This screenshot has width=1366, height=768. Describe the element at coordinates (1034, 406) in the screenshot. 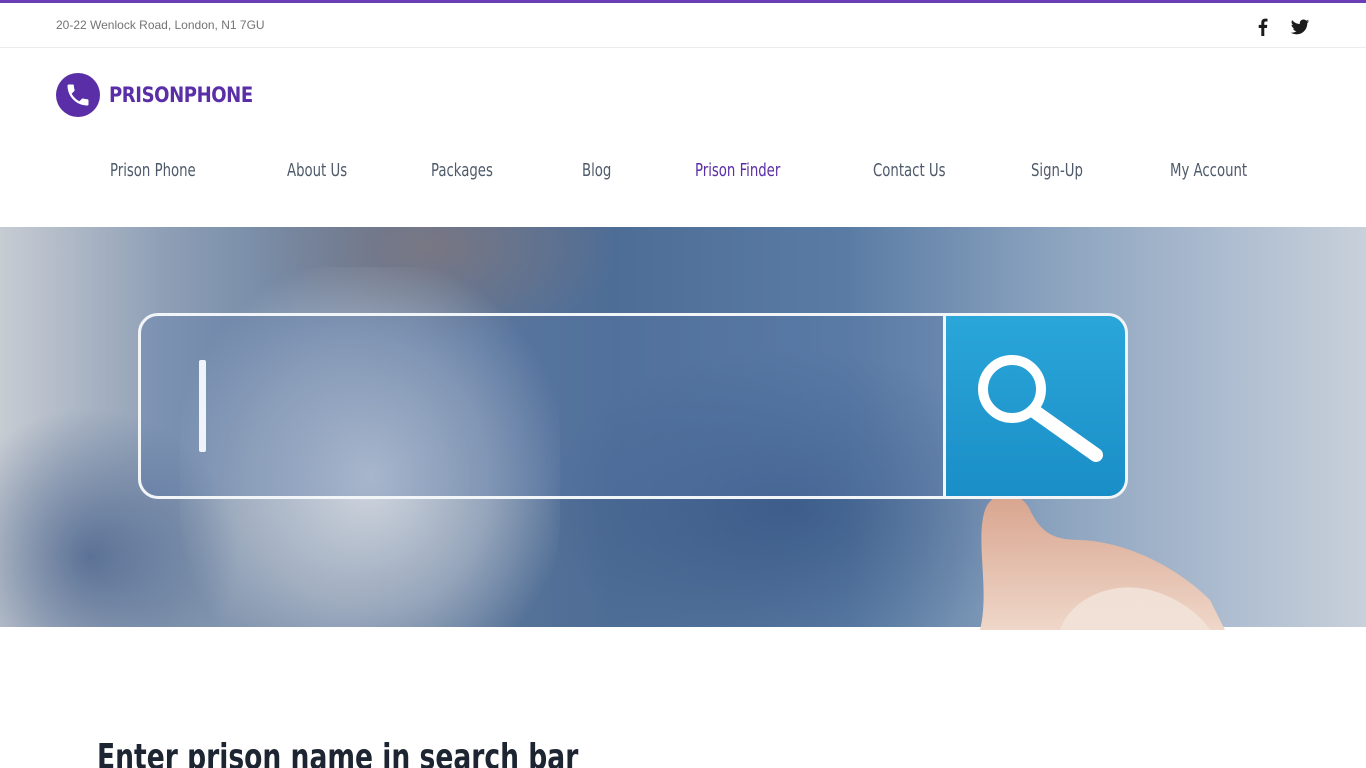

I see `magnifier-icon` at that location.